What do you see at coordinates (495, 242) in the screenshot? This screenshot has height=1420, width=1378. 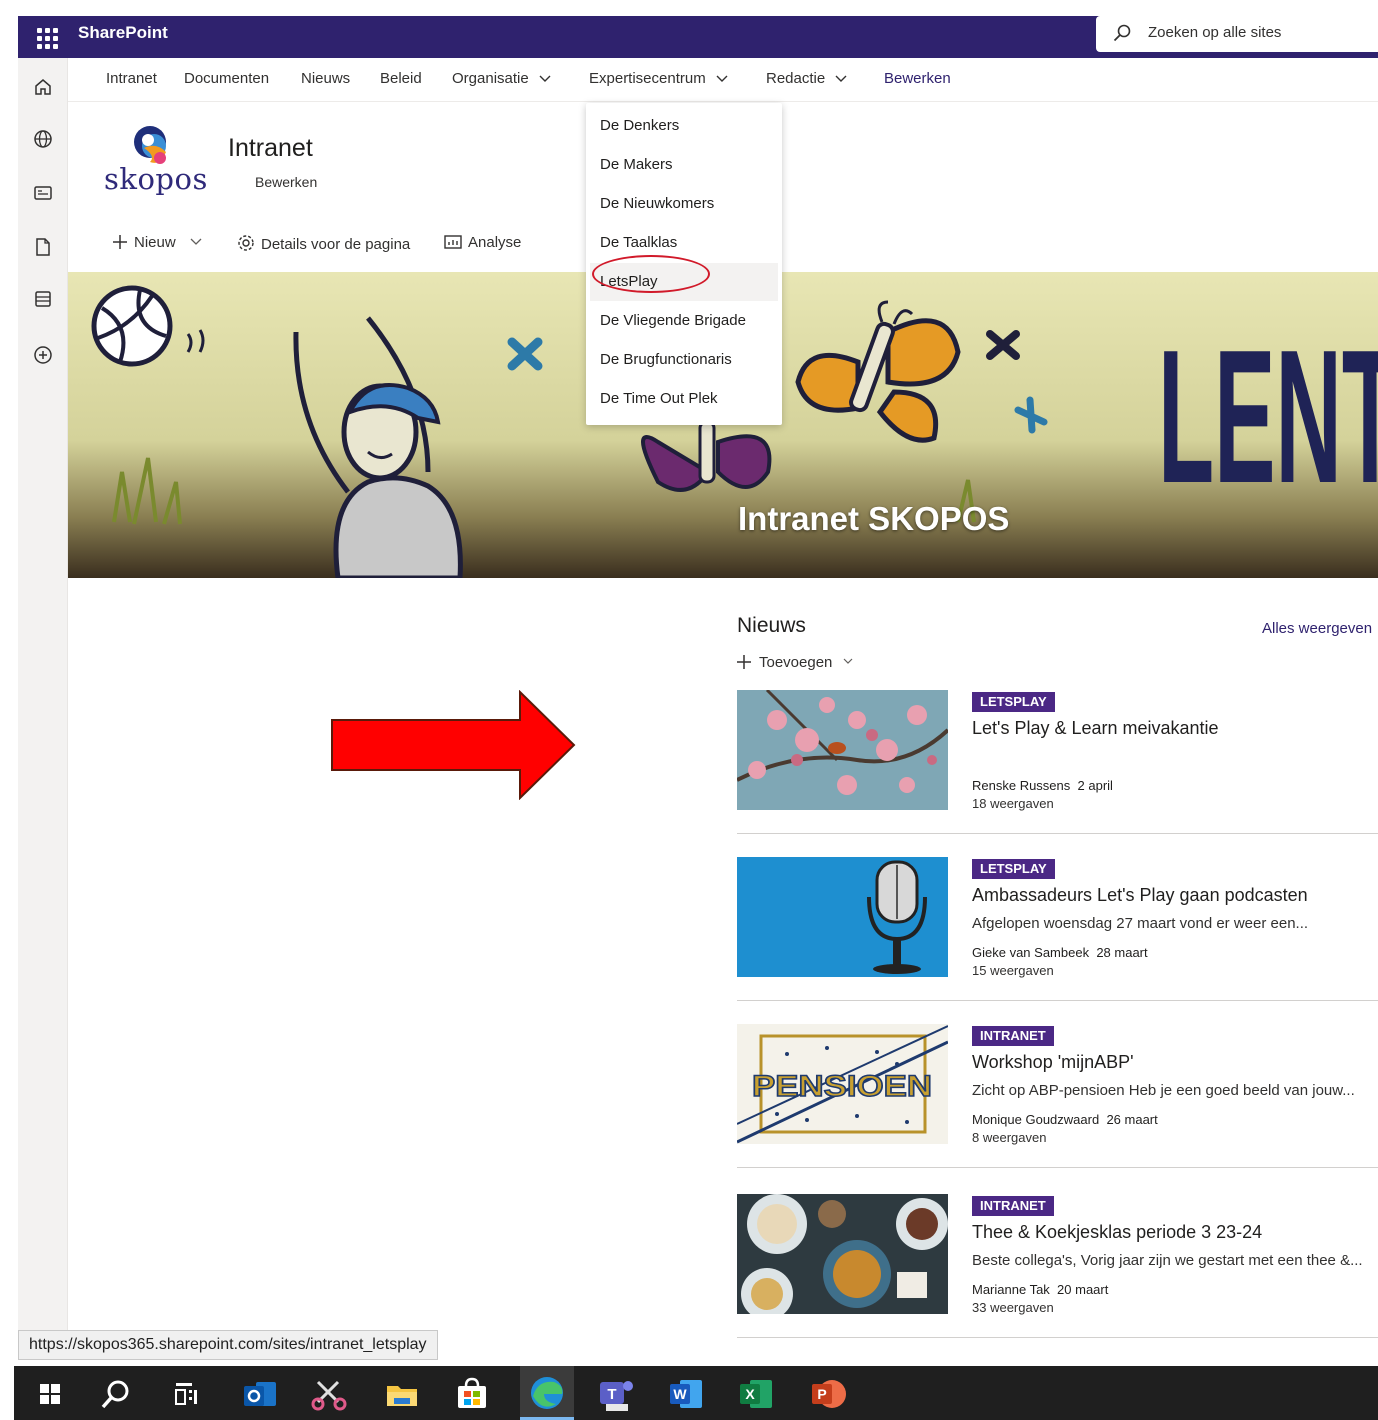 I see `analytics-label: Analyse` at bounding box center [495, 242].